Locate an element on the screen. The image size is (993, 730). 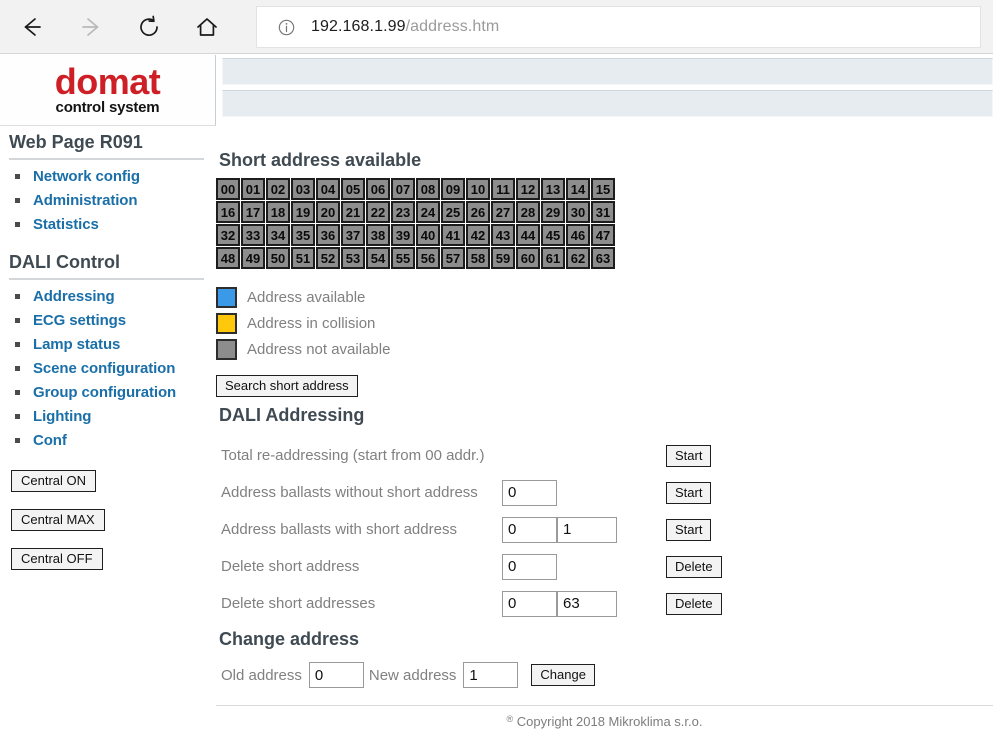
address-cell-30: 30 is located at coordinates (578, 212).